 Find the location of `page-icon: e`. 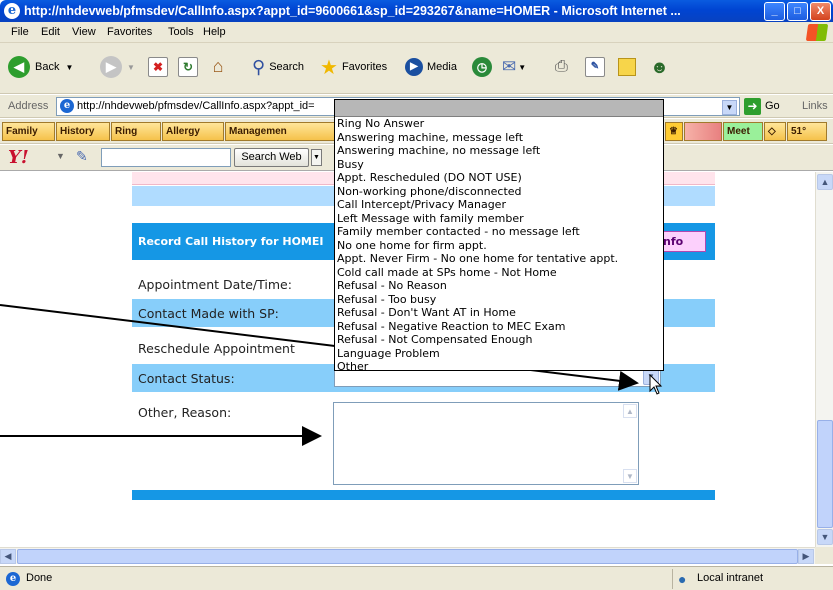

page-icon: e is located at coordinates (67, 106).